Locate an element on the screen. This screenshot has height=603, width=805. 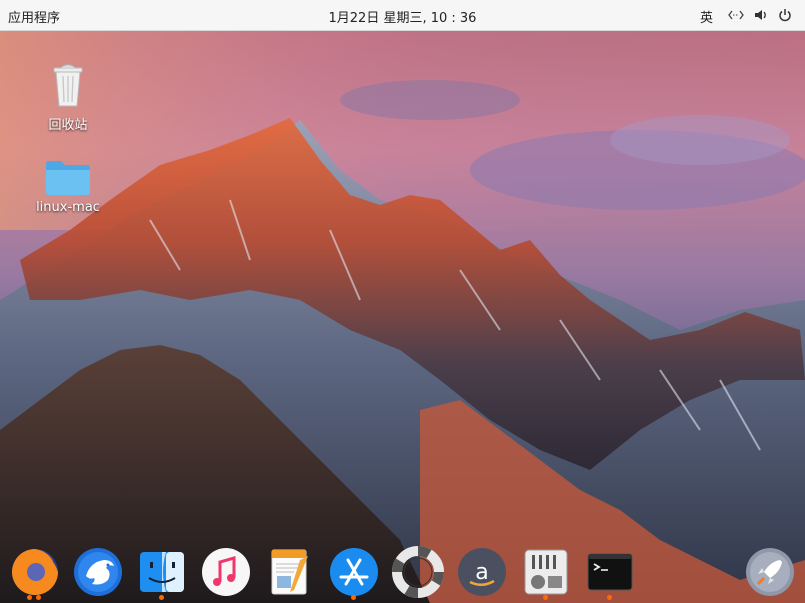
input-method-indicator: 英 is located at coordinates (706, 16).